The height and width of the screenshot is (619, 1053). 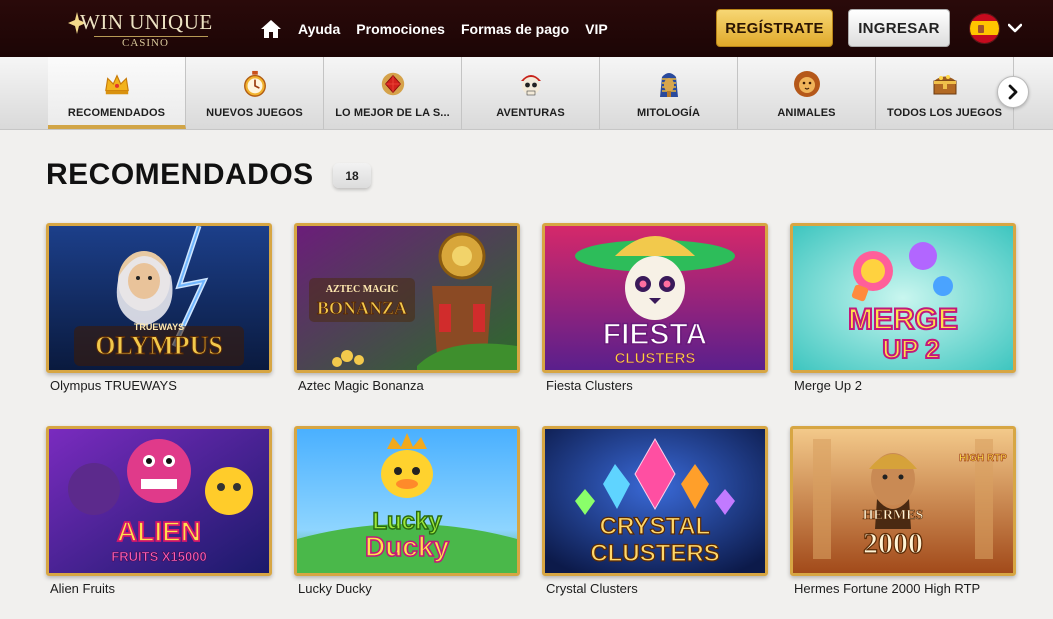 What do you see at coordinates (899, 28) in the screenshot?
I see `login-button: INGRESAR` at bounding box center [899, 28].